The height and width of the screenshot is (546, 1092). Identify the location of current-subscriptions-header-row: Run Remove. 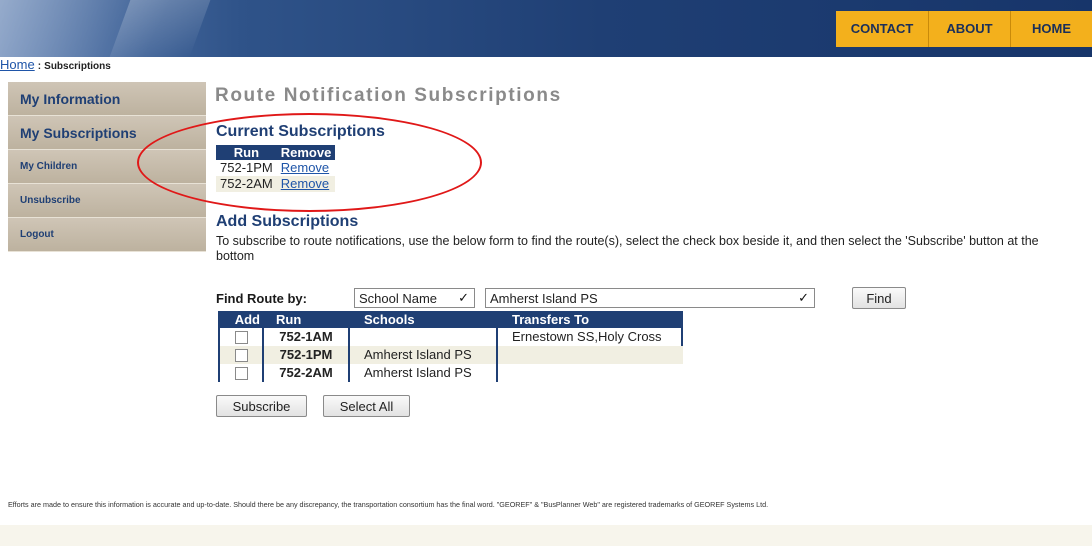
(276, 152).